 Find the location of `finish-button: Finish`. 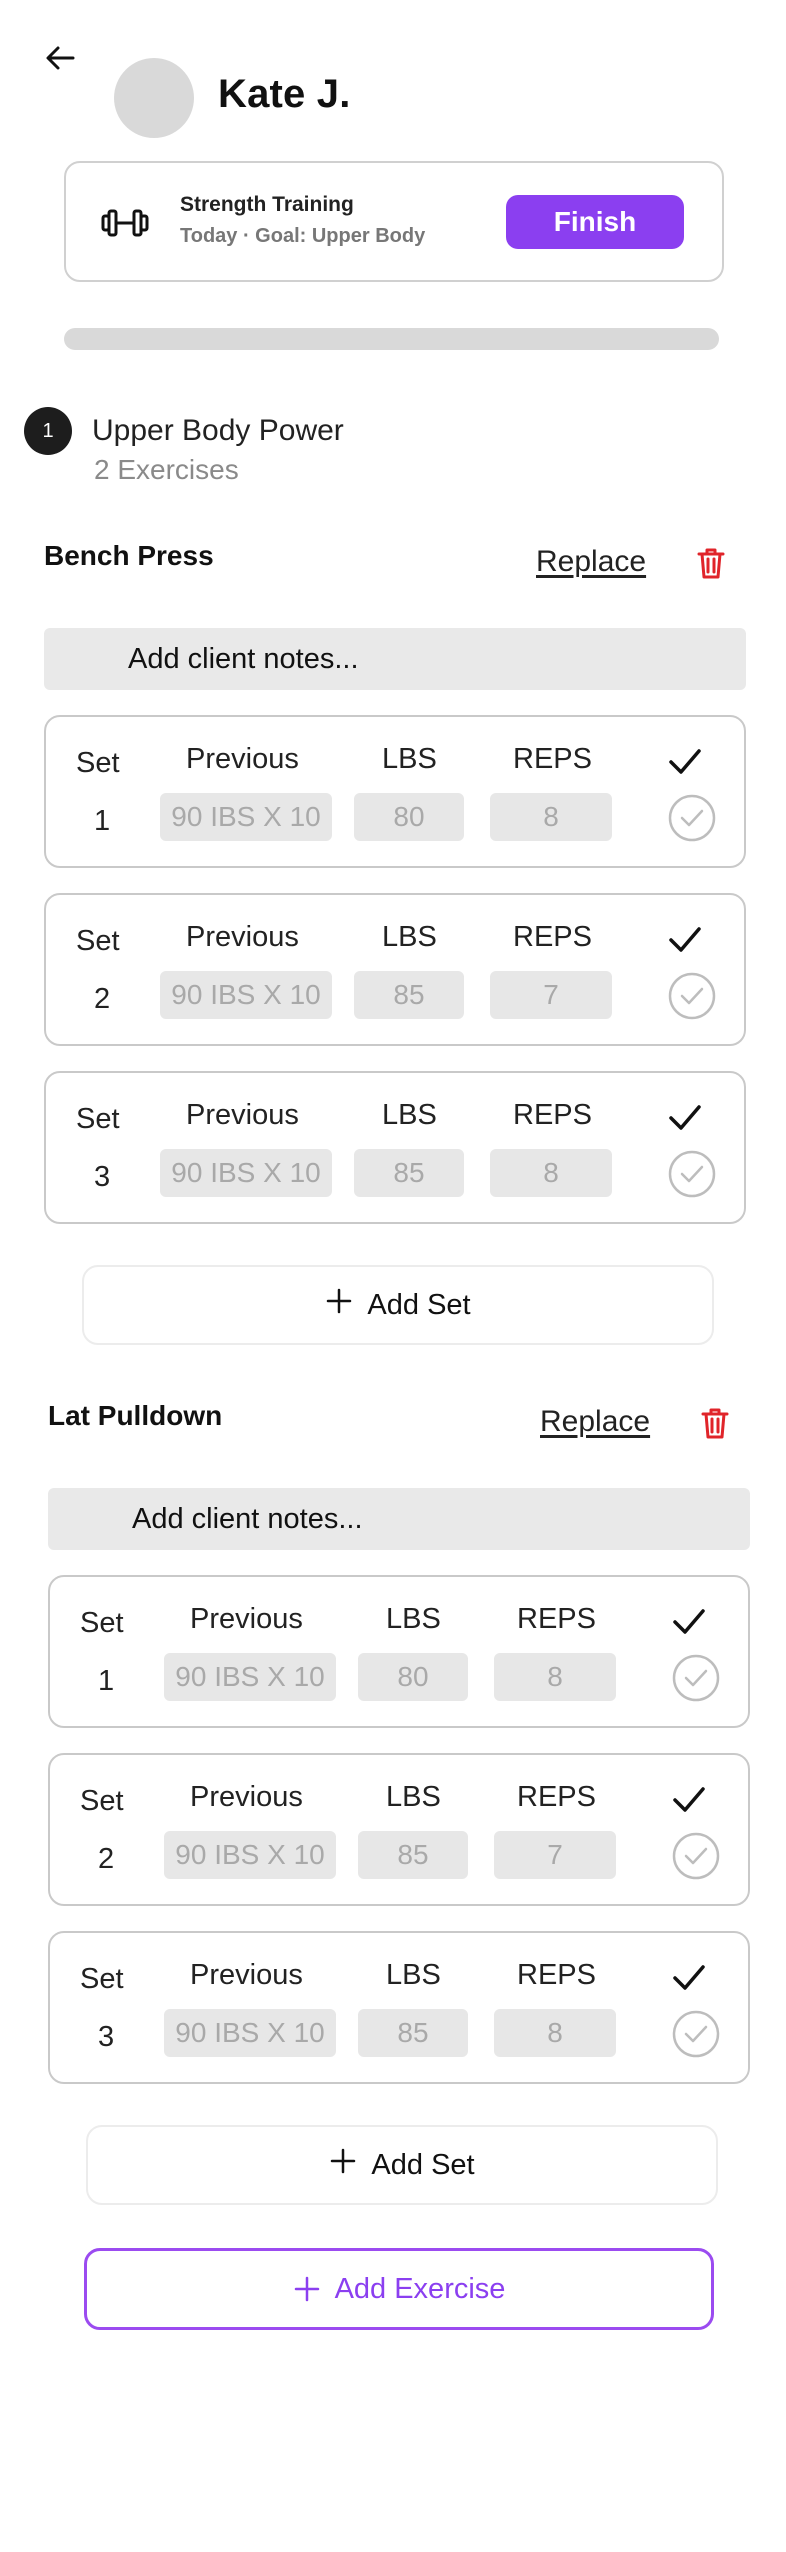

finish-button: Finish is located at coordinates (595, 222).